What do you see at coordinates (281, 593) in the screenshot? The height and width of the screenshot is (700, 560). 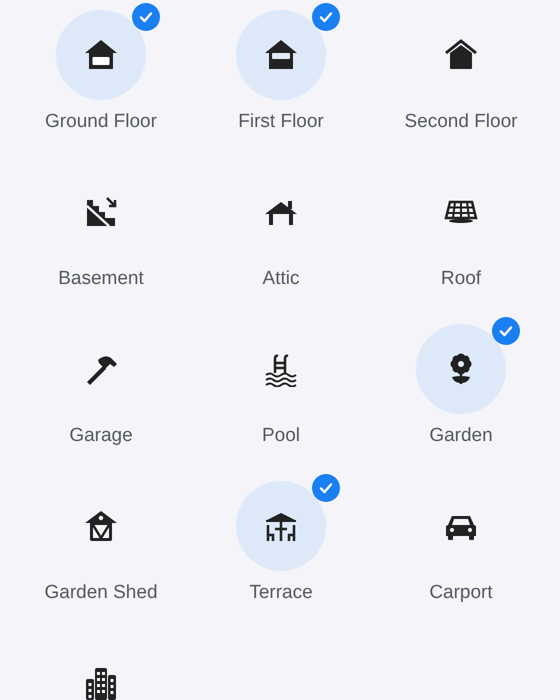 I see `area-label: Terrace` at bounding box center [281, 593].